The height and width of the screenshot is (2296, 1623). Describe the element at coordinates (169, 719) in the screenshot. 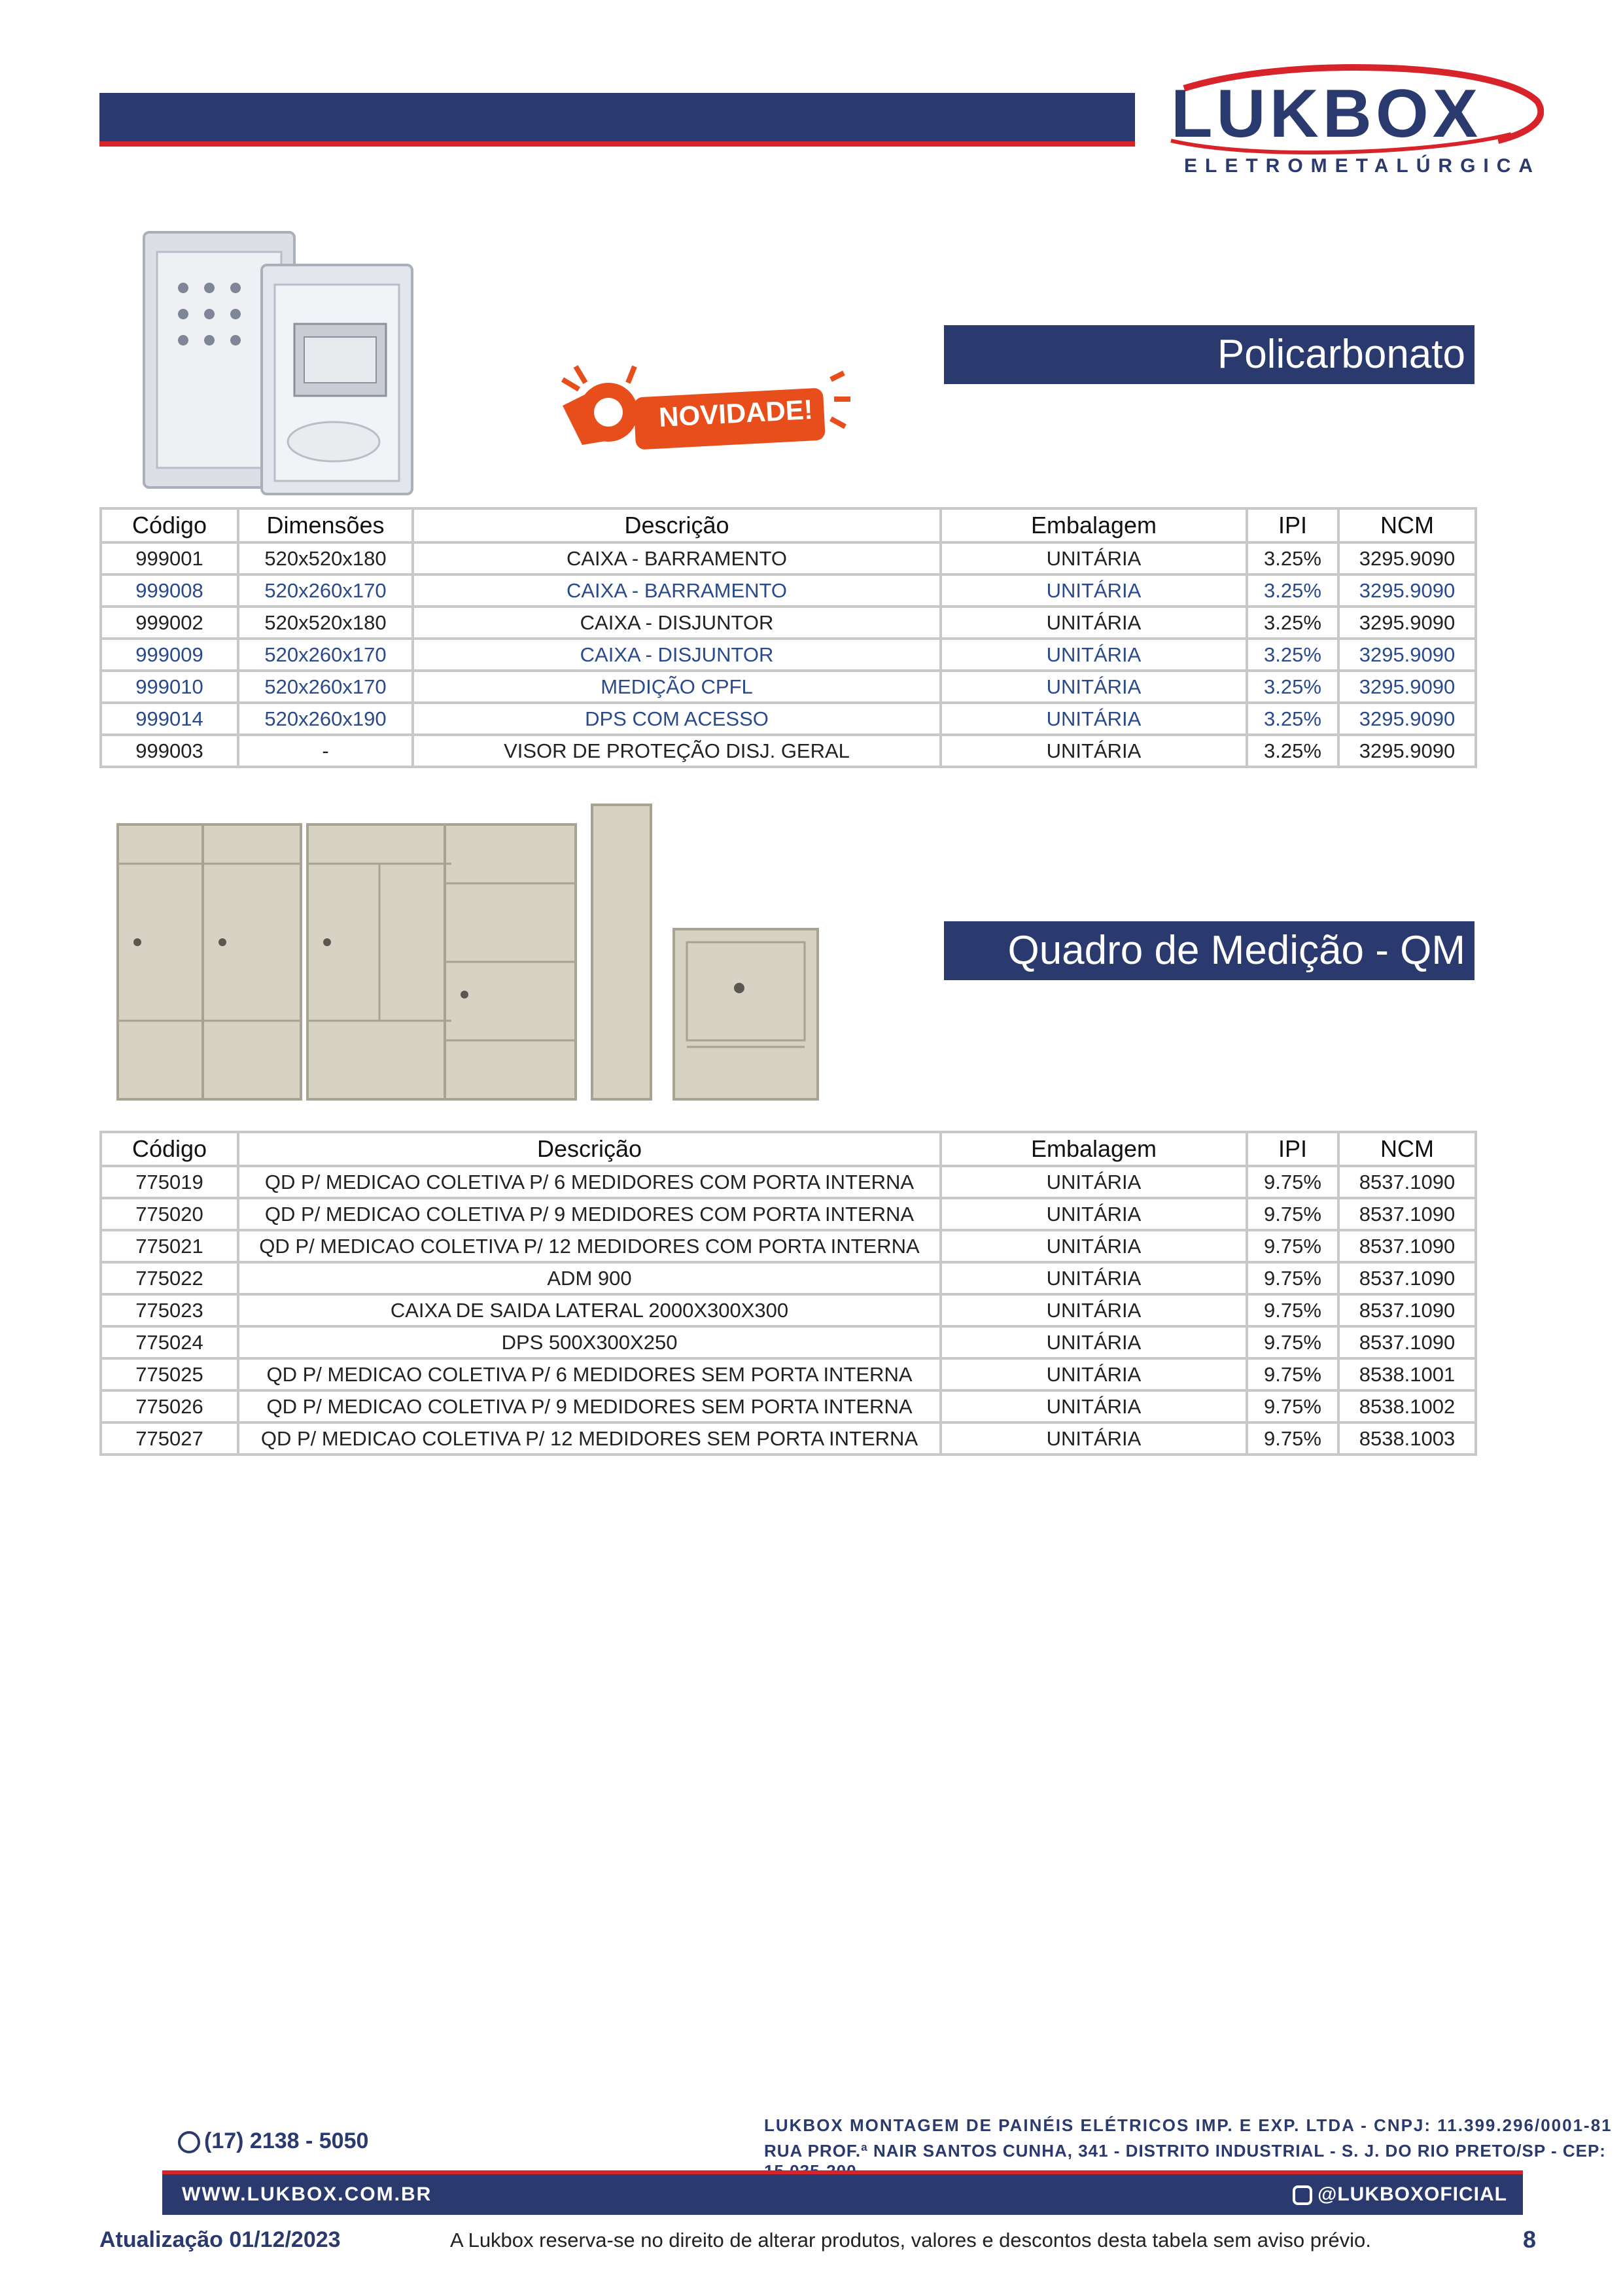

I see `cell-codigo: 999014` at that location.